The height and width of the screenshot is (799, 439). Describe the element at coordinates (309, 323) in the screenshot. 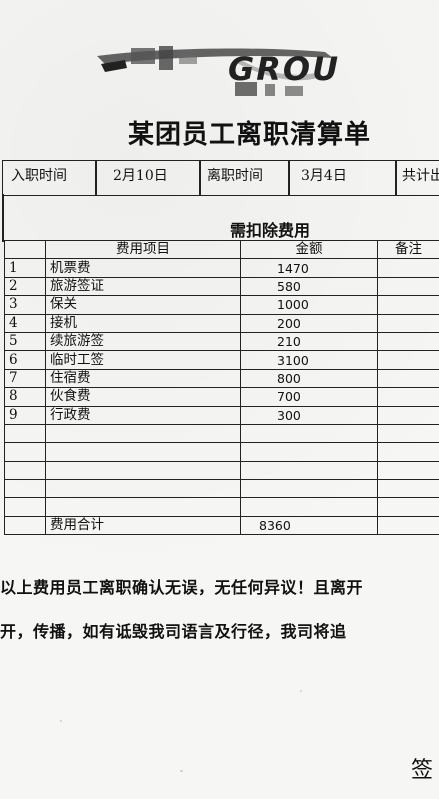

I see `row-amount: 200` at that location.